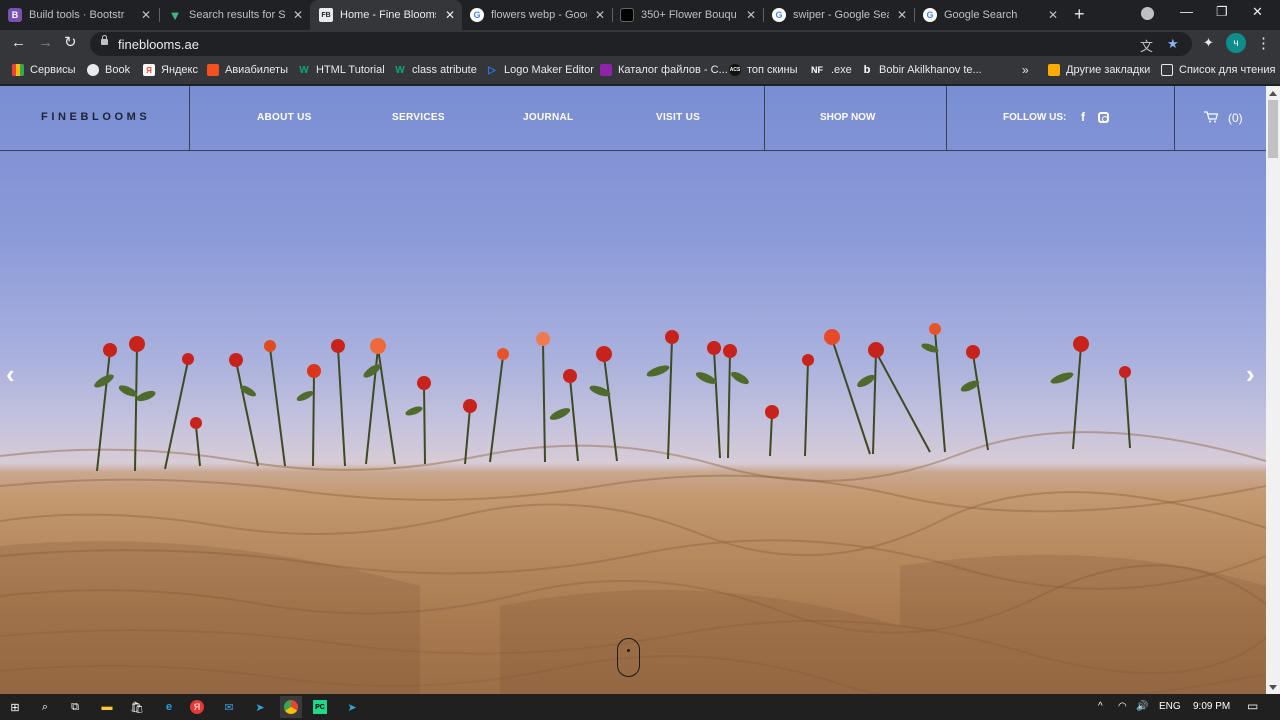 Image resolution: width=1280 pixels, height=720 pixels. I want to click on fineblooms-icon: FB, so click(326, 15).